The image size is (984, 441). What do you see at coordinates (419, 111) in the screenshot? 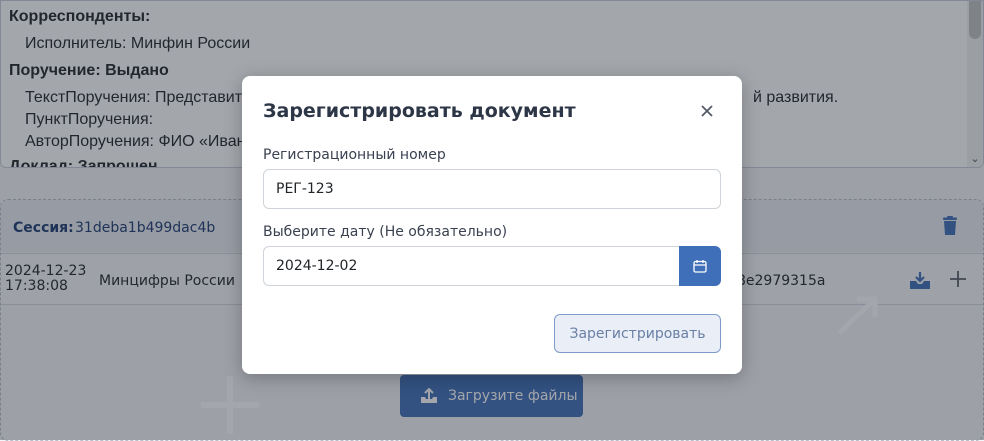
I see `modal-title: Зарегистрировать документ` at bounding box center [419, 111].